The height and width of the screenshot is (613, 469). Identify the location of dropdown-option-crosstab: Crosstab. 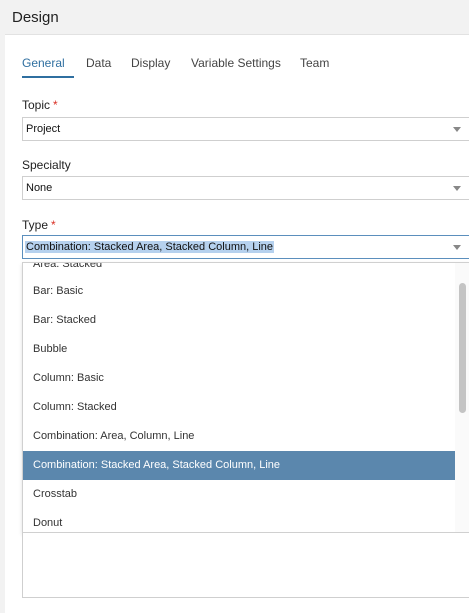
(239, 494).